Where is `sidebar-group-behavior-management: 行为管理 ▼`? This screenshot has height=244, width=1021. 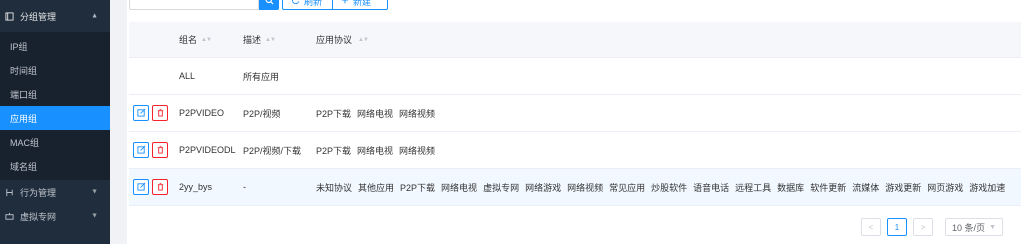 sidebar-group-behavior-management: 行为管理 ▼ is located at coordinates (55, 192).